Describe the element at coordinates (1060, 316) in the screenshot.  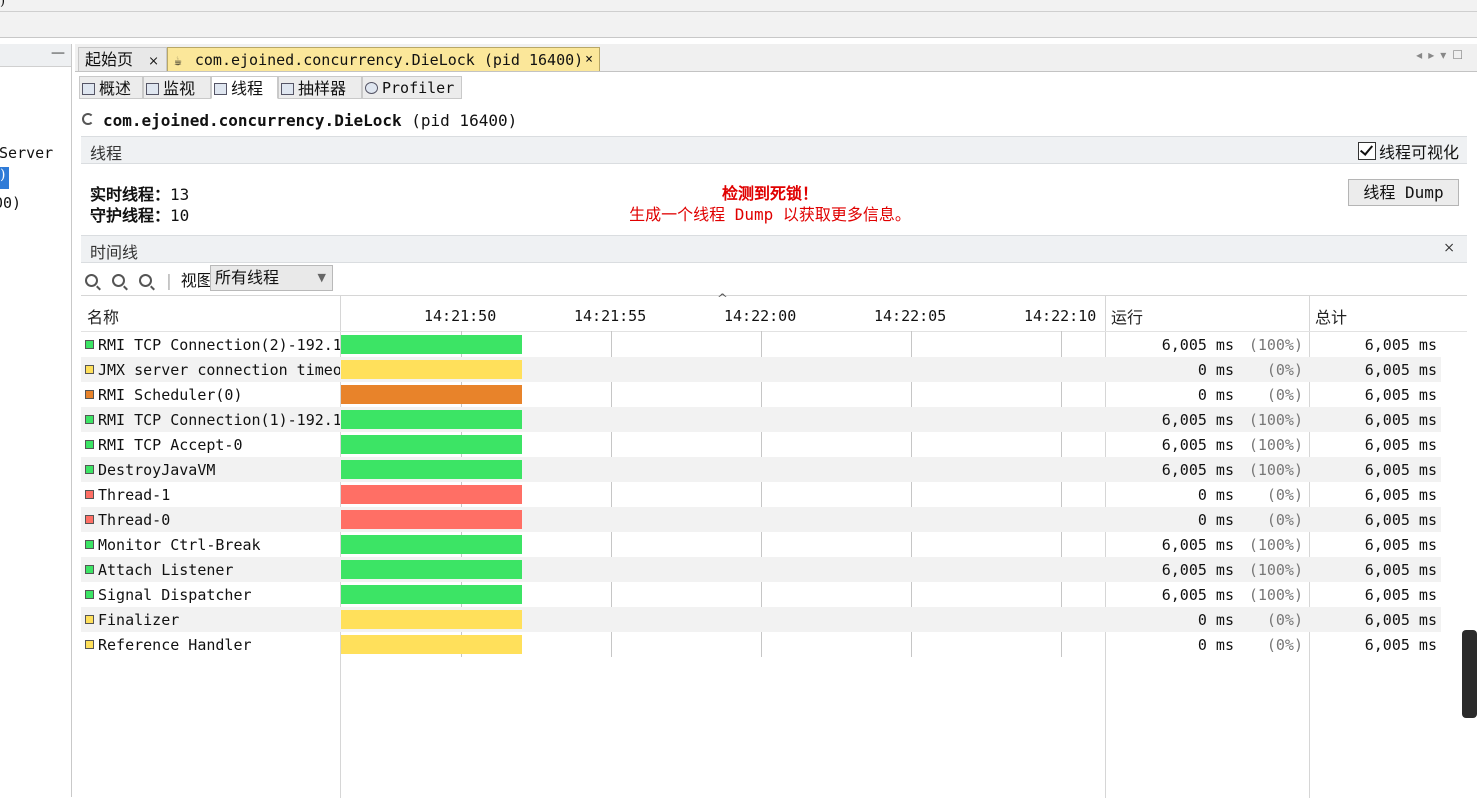
I see `time-tick: 14:22:10` at that location.